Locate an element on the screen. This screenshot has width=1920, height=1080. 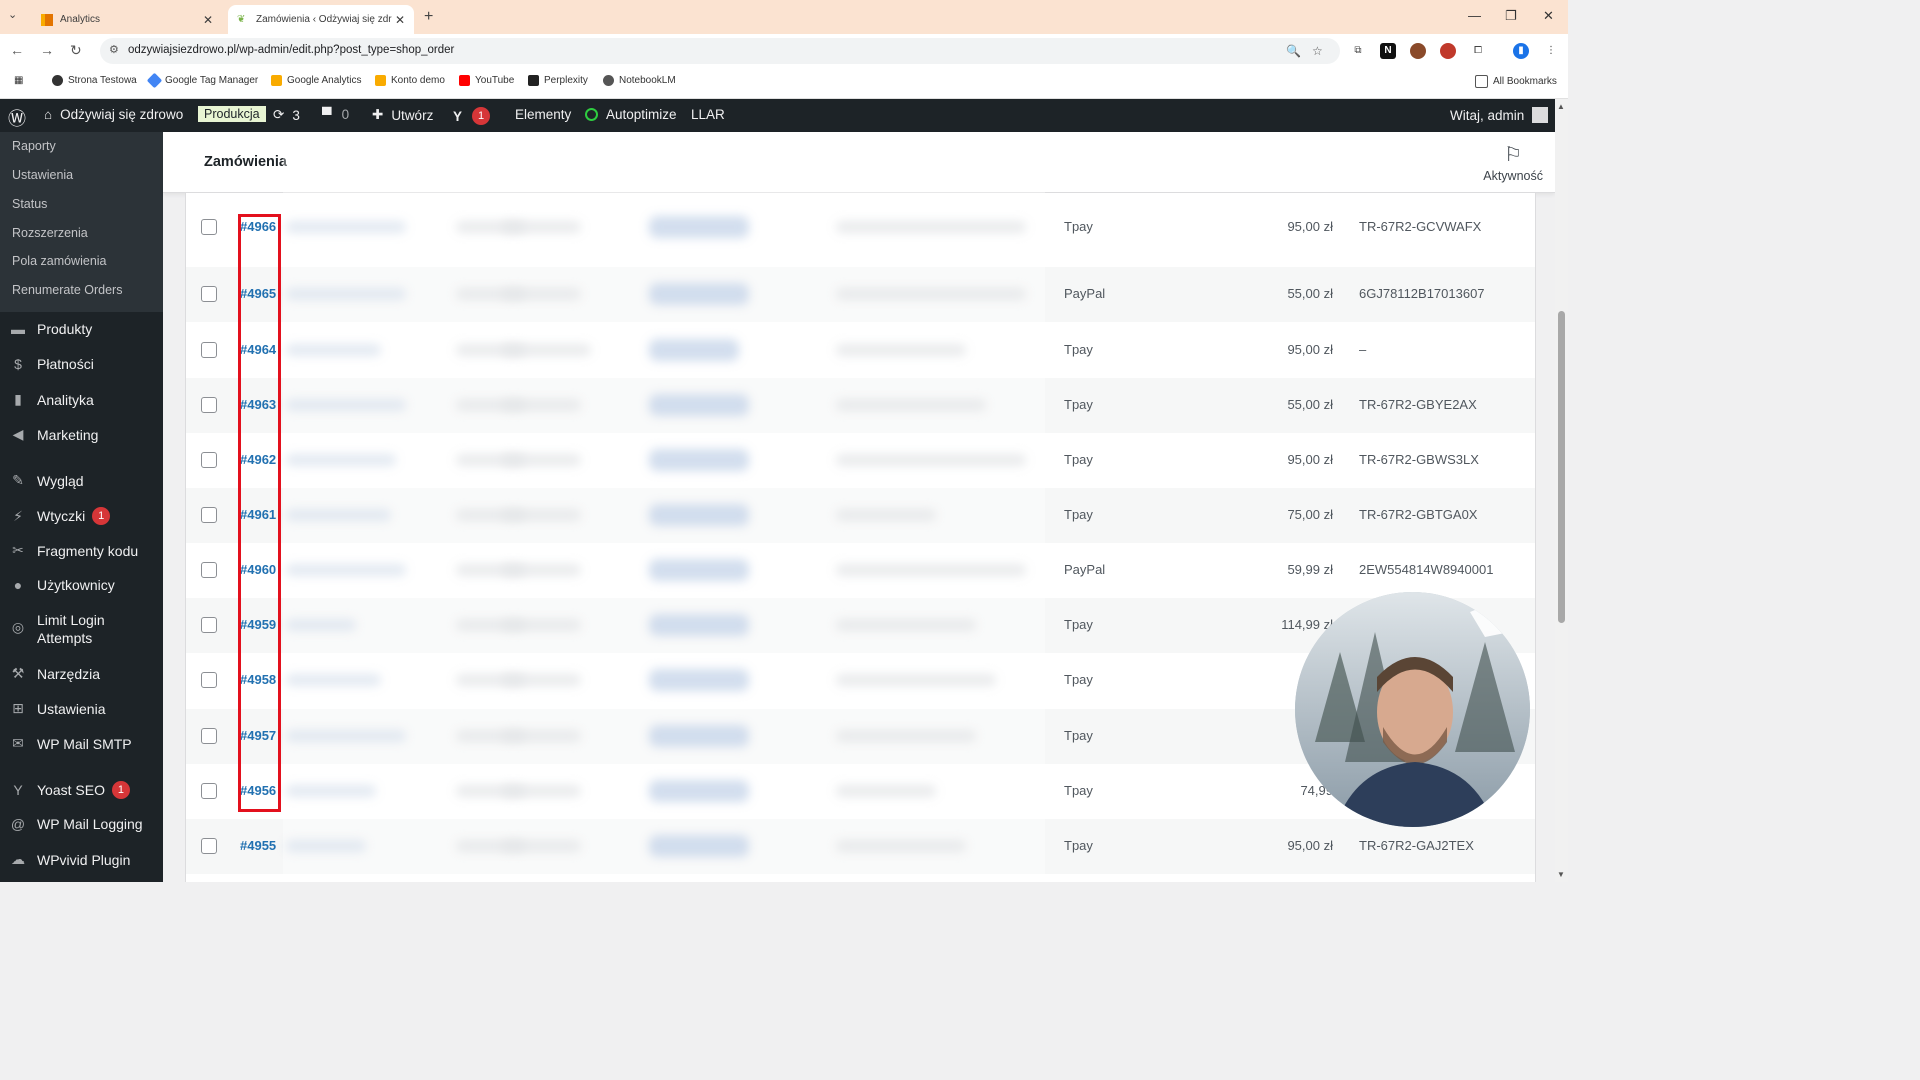
restore-icon: ❐ is located at coordinates (1511, 16).